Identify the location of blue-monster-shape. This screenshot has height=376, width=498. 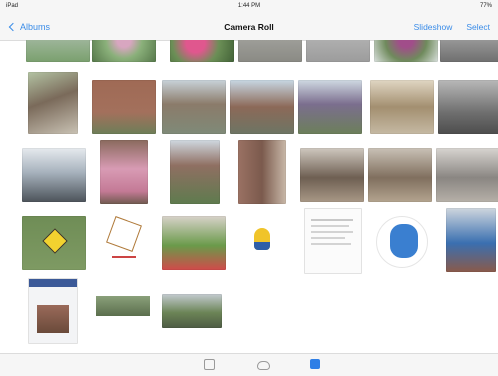
(404, 241).